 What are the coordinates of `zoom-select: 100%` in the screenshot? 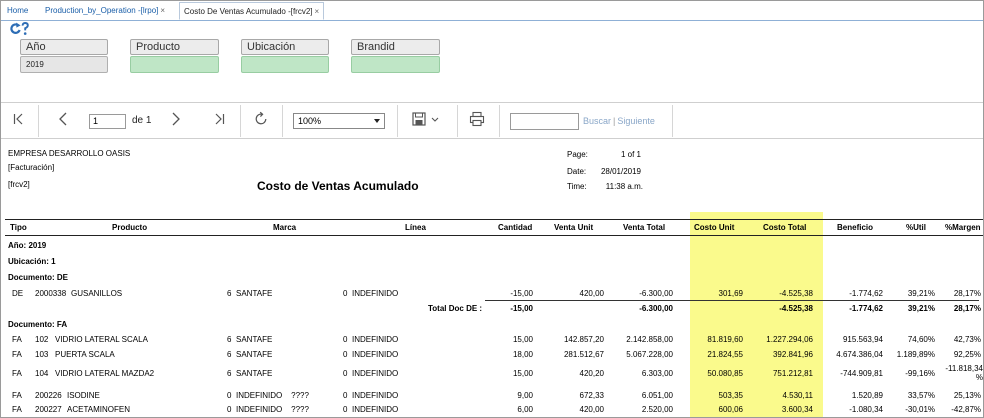 It's located at (339, 121).